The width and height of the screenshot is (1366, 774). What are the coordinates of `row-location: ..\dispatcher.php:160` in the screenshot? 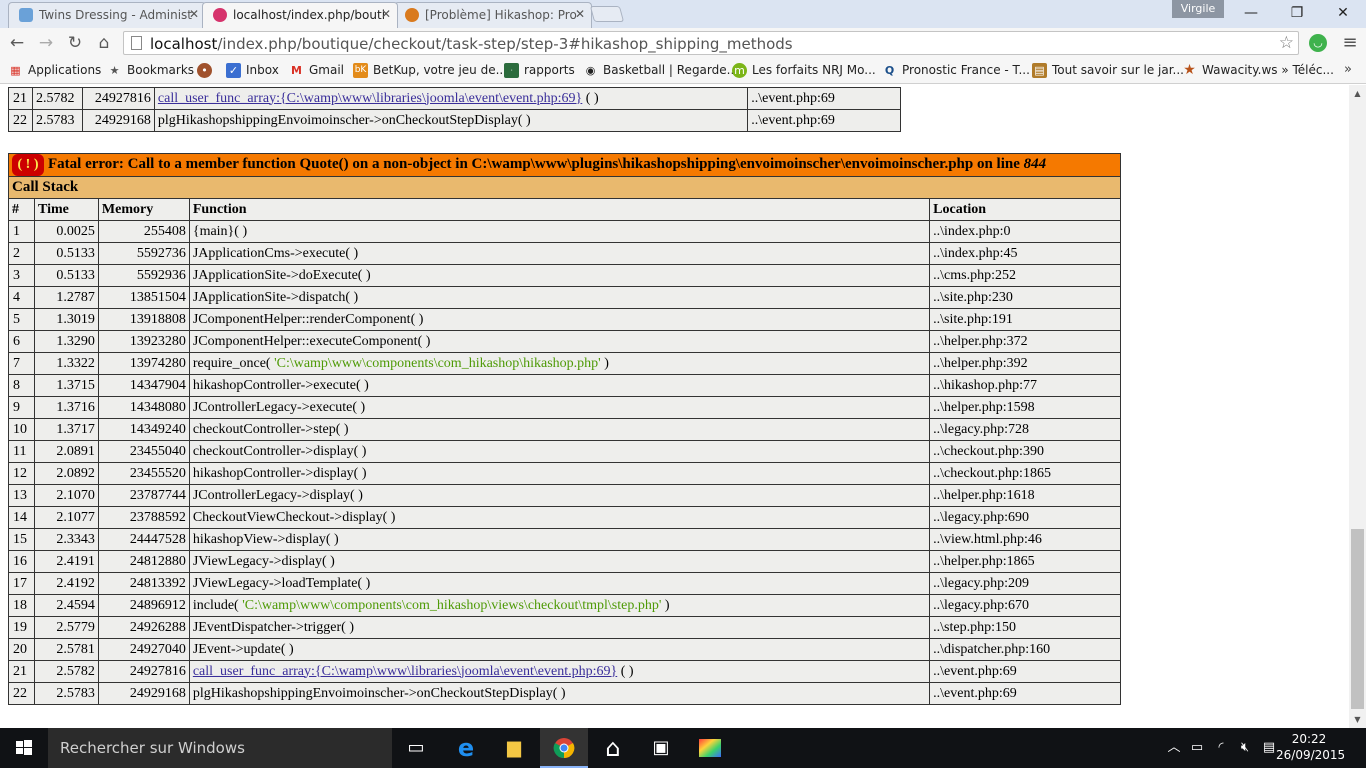 It's located at (1025, 649).